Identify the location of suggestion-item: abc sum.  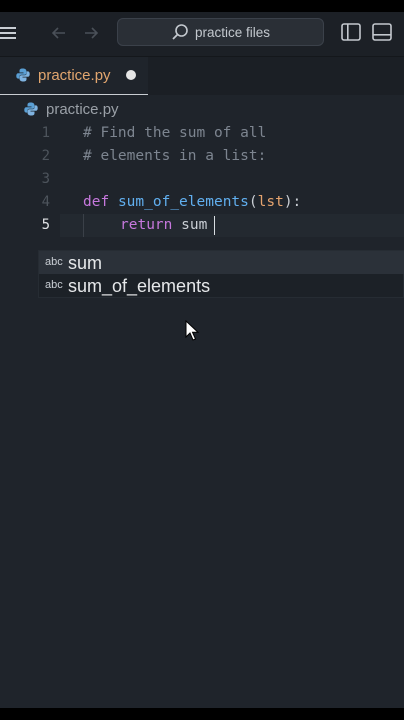
(221, 262).